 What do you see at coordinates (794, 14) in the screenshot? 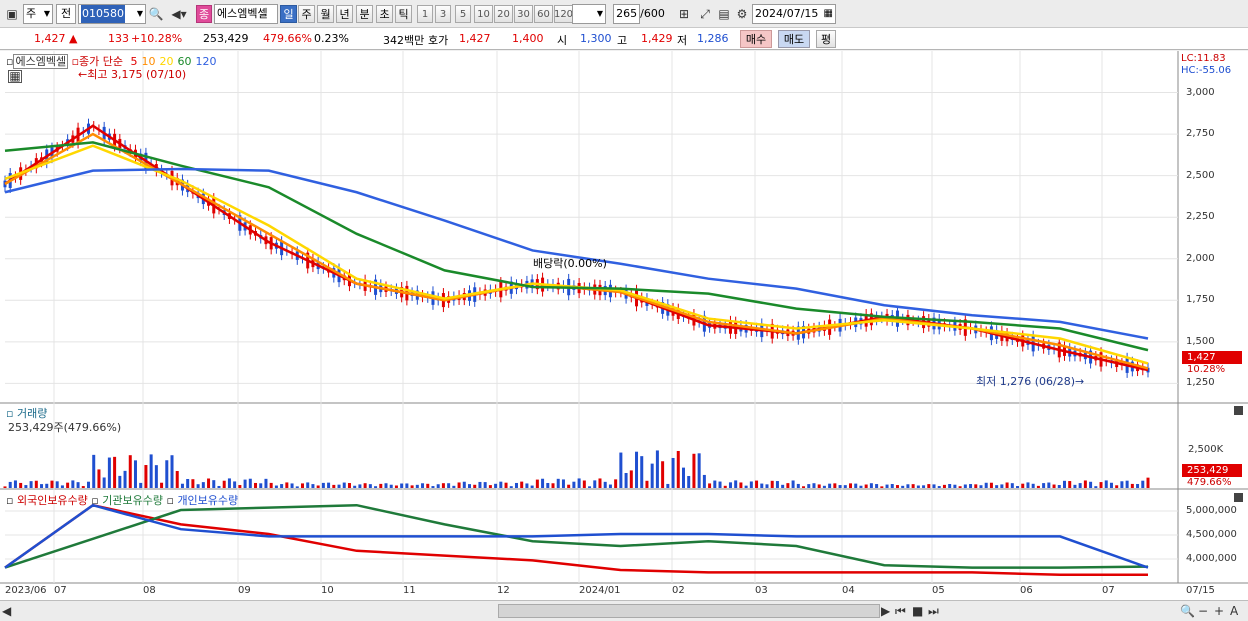
I see `date-input: 2024/07/15 ▦` at bounding box center [794, 14].